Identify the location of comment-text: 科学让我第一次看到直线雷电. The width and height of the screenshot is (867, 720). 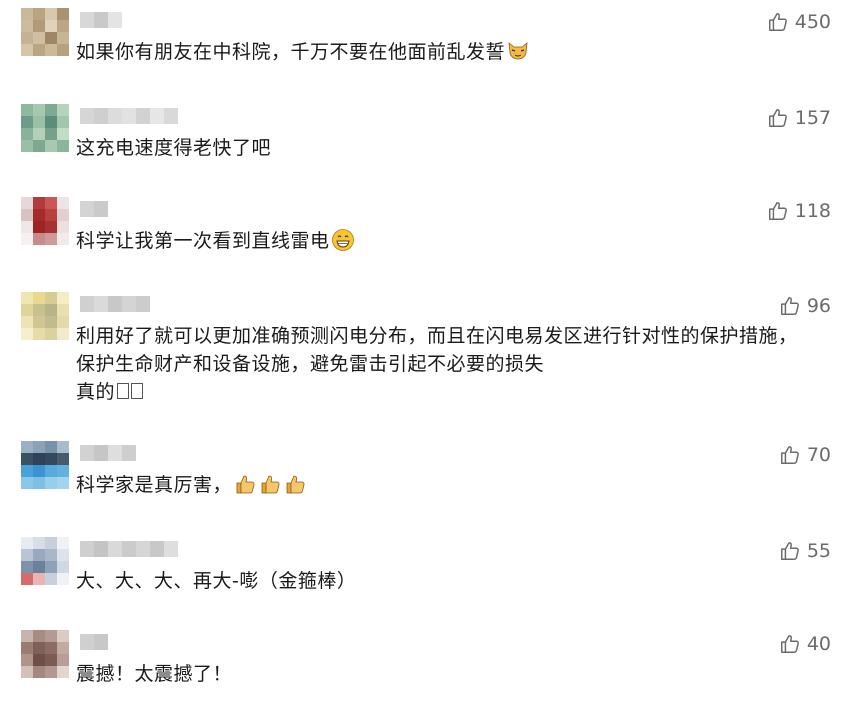
(446, 241).